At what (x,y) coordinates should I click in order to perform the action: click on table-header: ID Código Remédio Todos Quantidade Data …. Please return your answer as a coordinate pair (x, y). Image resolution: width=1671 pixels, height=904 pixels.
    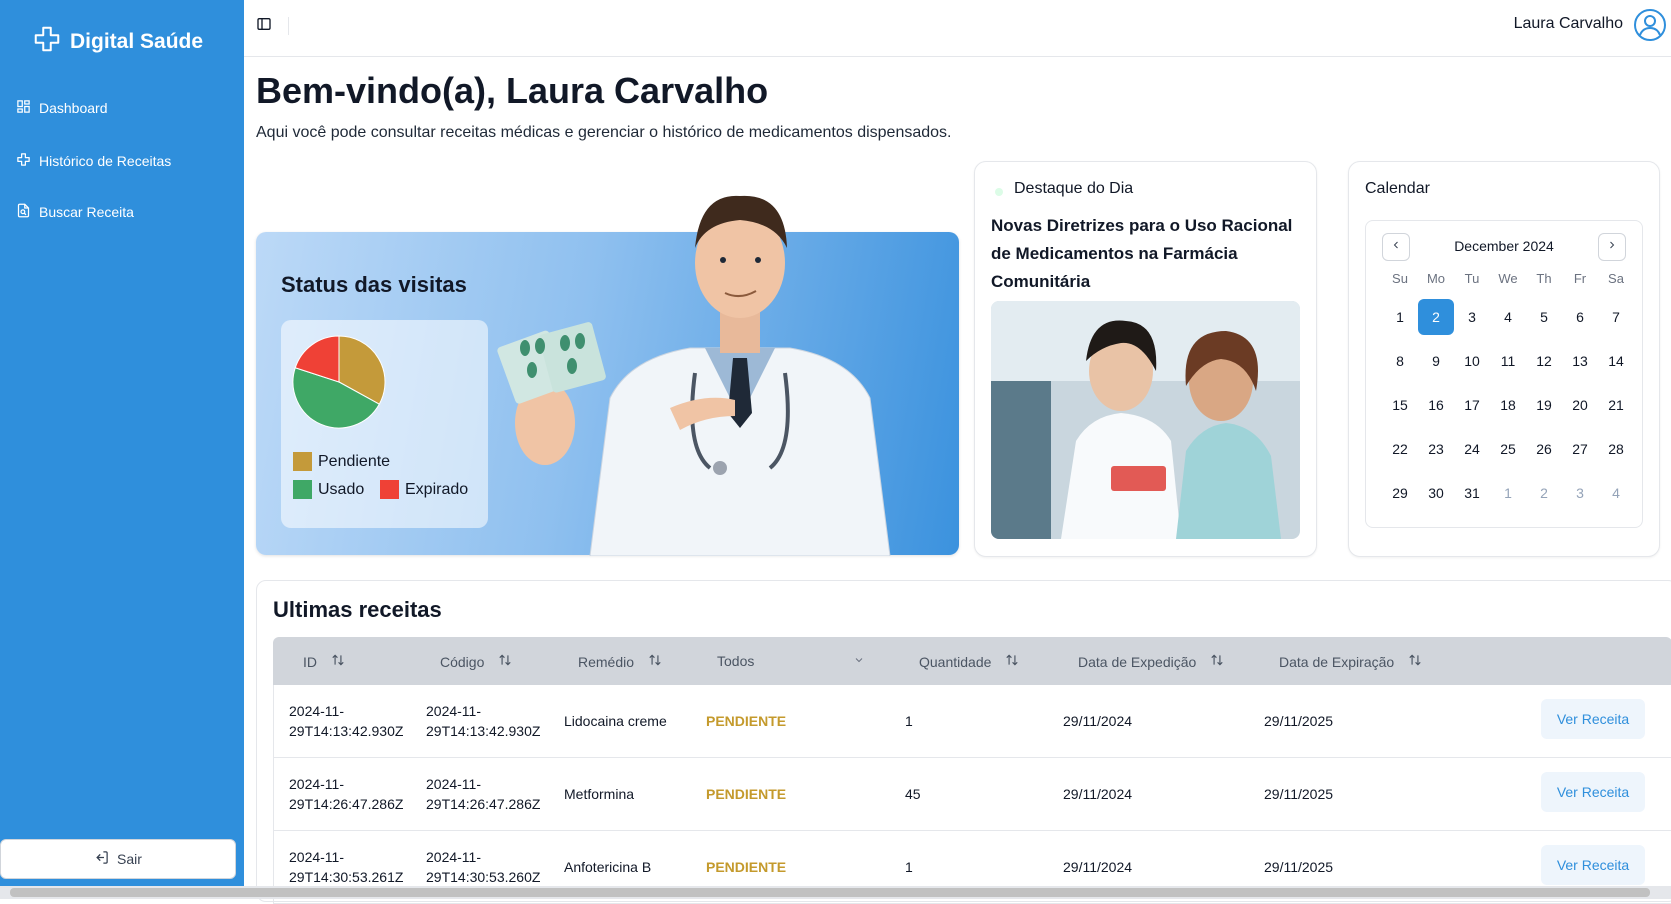
    Looking at the image, I should click on (972, 661).